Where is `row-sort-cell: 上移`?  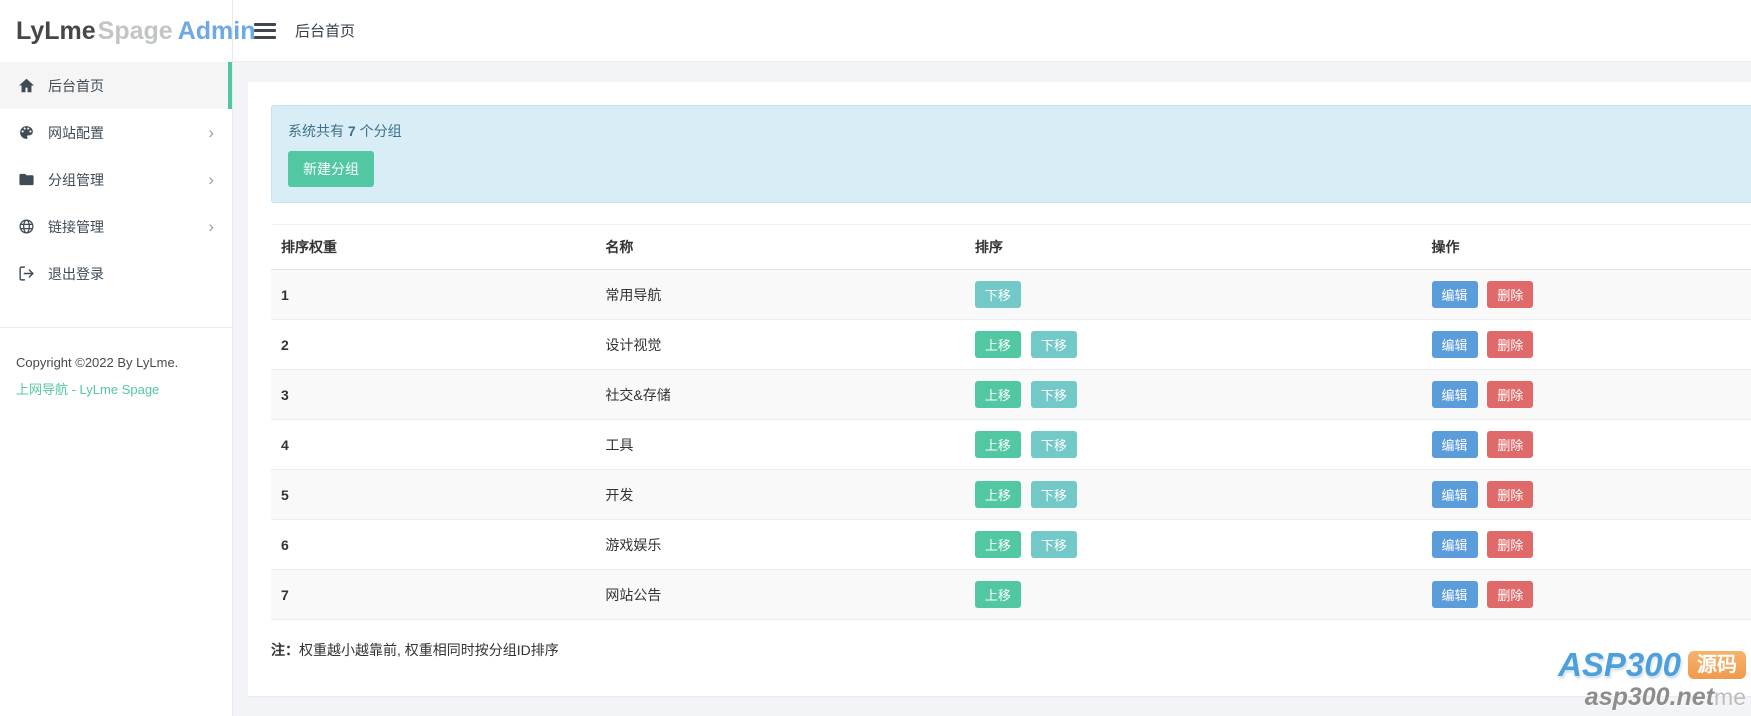
row-sort-cell: 上移 is located at coordinates (1193, 594).